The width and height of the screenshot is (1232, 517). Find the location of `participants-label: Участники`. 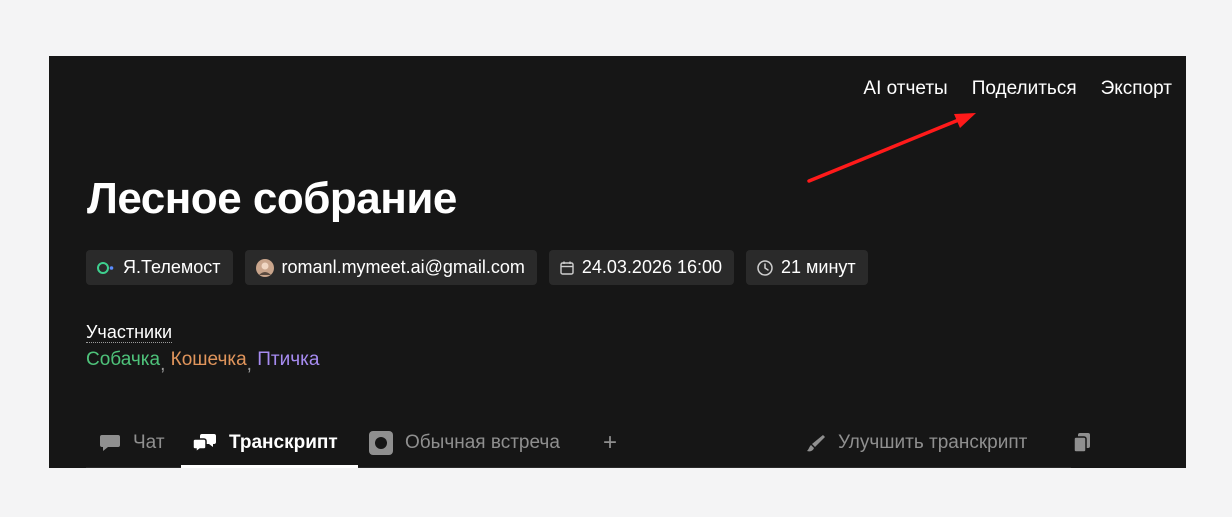

participants-label: Участники is located at coordinates (129, 332).